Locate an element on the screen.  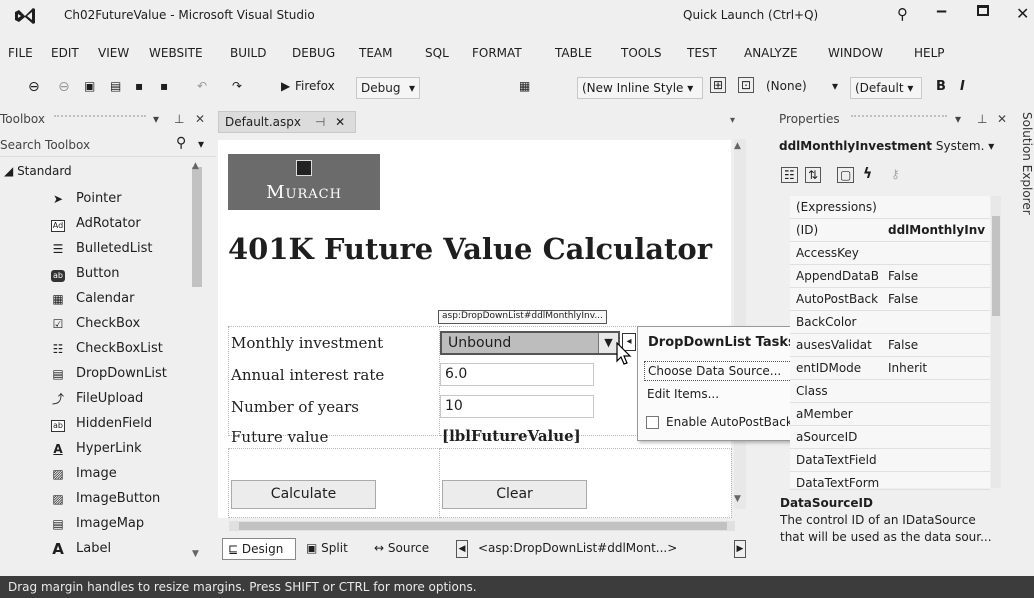
menu-team: TEAM is located at coordinates (375, 53).